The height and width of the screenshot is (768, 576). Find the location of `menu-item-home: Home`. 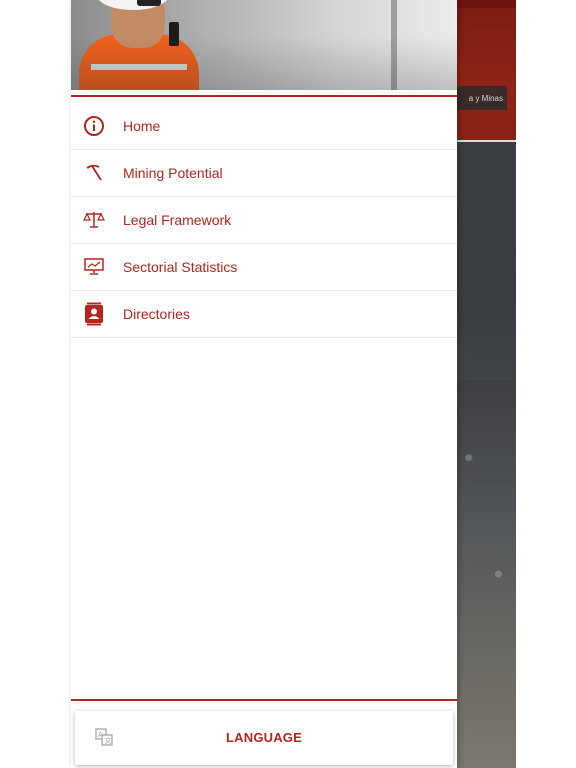

menu-item-home: Home is located at coordinates (264, 126).